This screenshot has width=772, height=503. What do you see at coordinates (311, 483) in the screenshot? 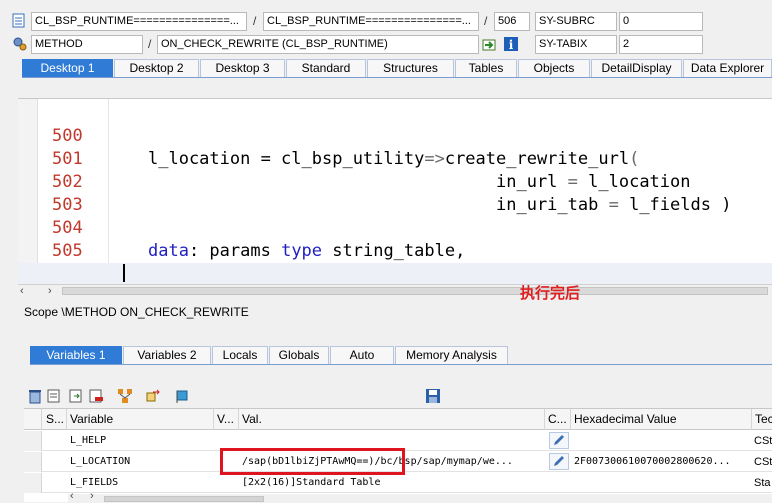
I see `variable-value: [2x2(16)]Standard Table` at bounding box center [311, 483].